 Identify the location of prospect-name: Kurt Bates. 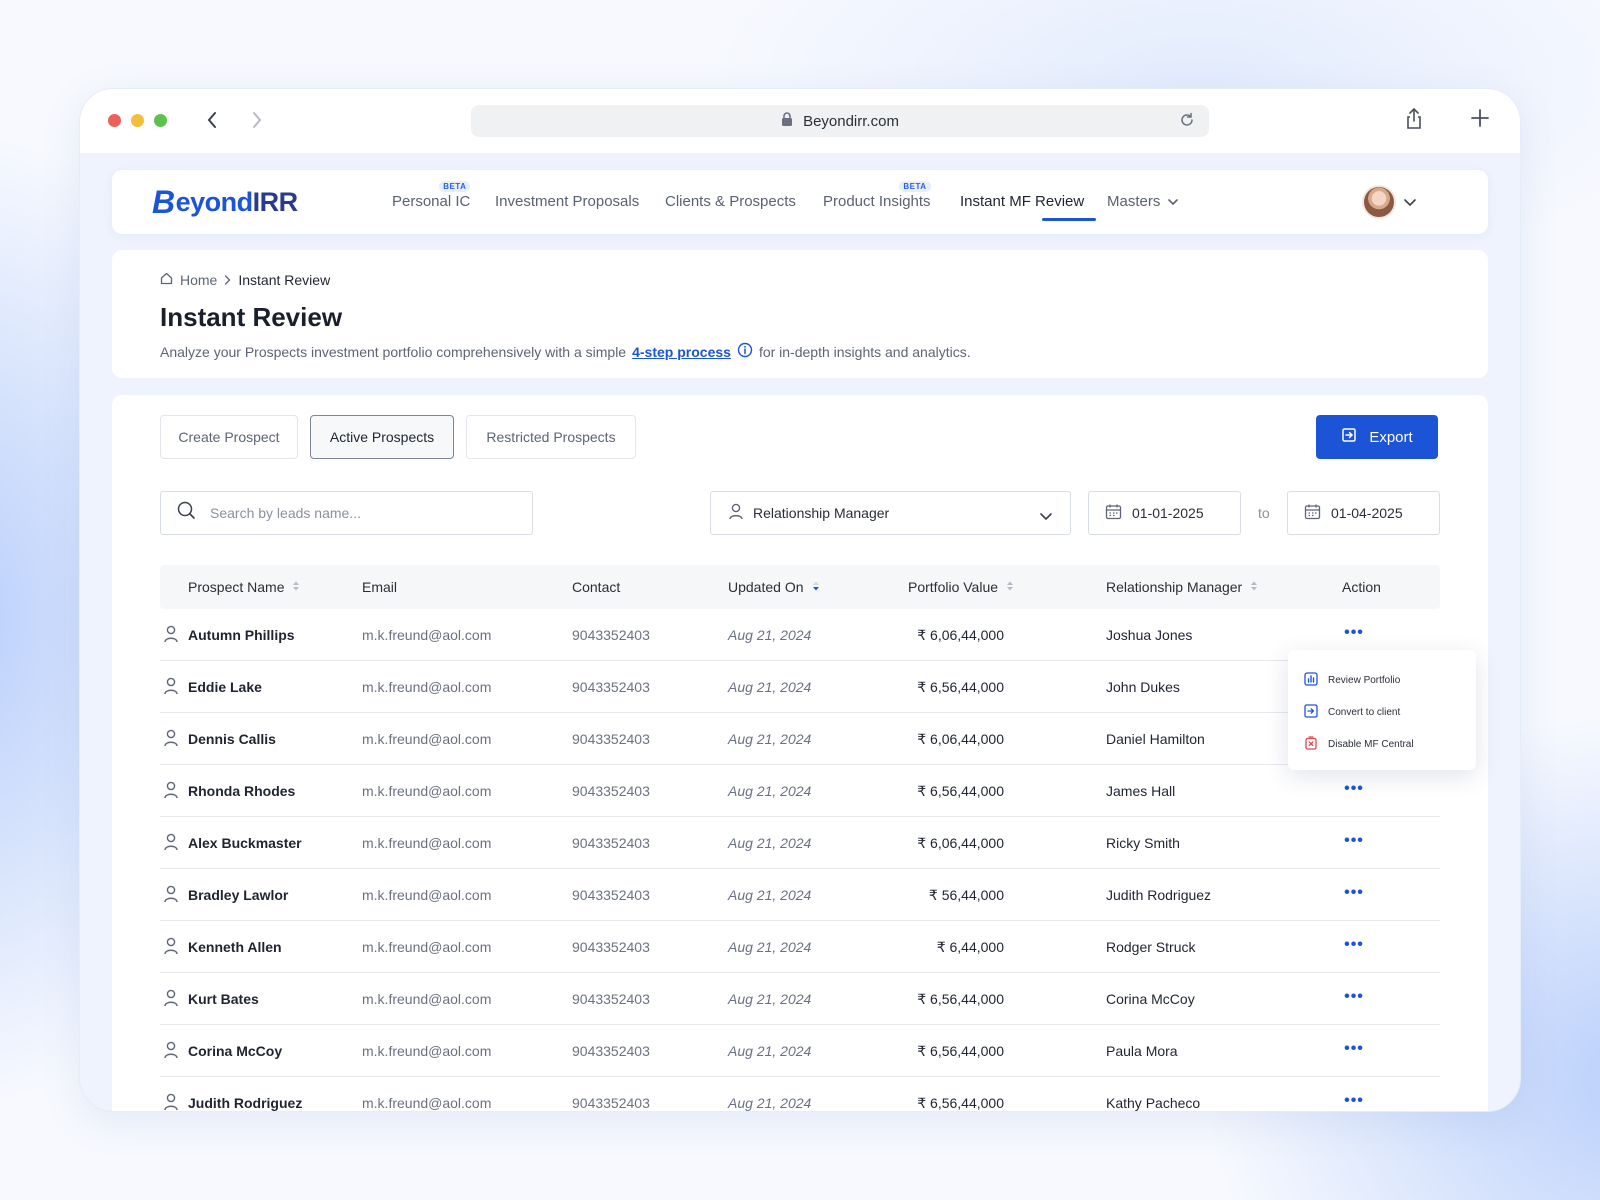
(223, 999).